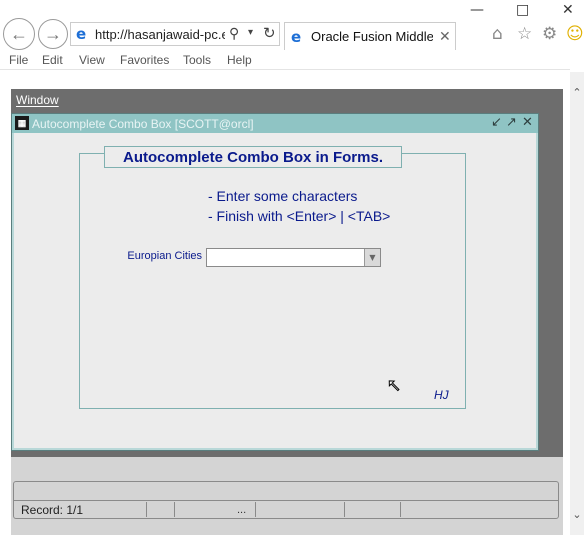  What do you see at coordinates (372, 257) in the screenshot?
I see `combo-dropdown-icon: ▼` at bounding box center [372, 257].